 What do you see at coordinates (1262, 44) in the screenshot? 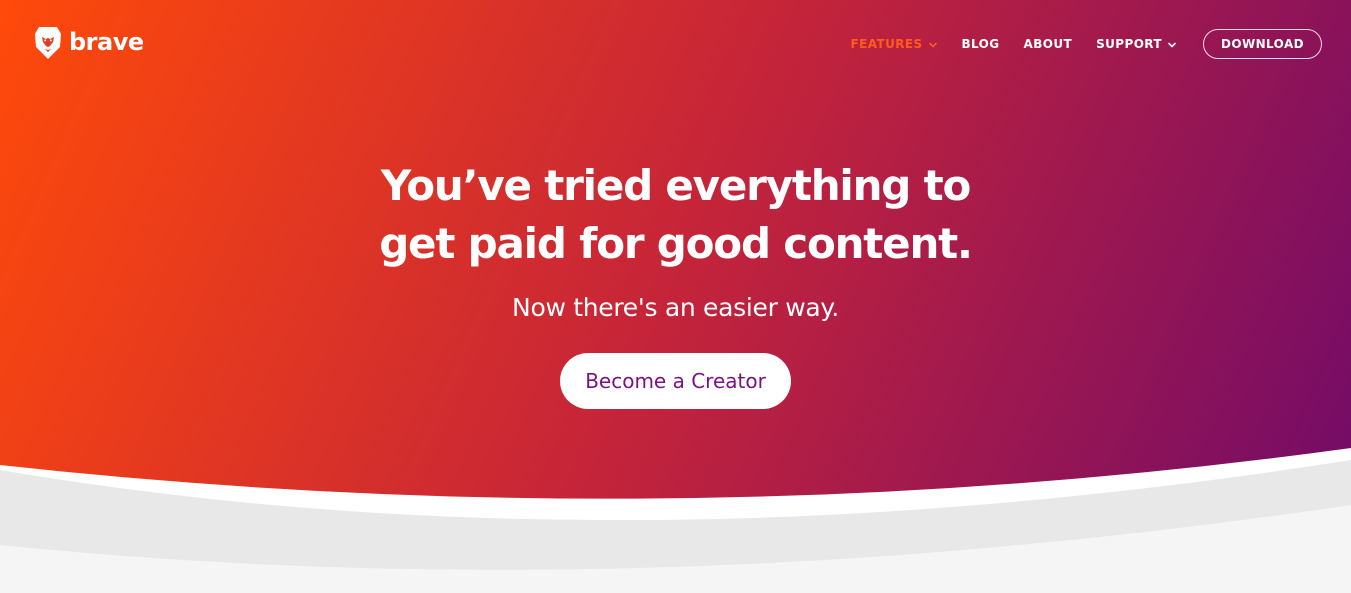
I see `download-button: DOWNLOAD` at bounding box center [1262, 44].